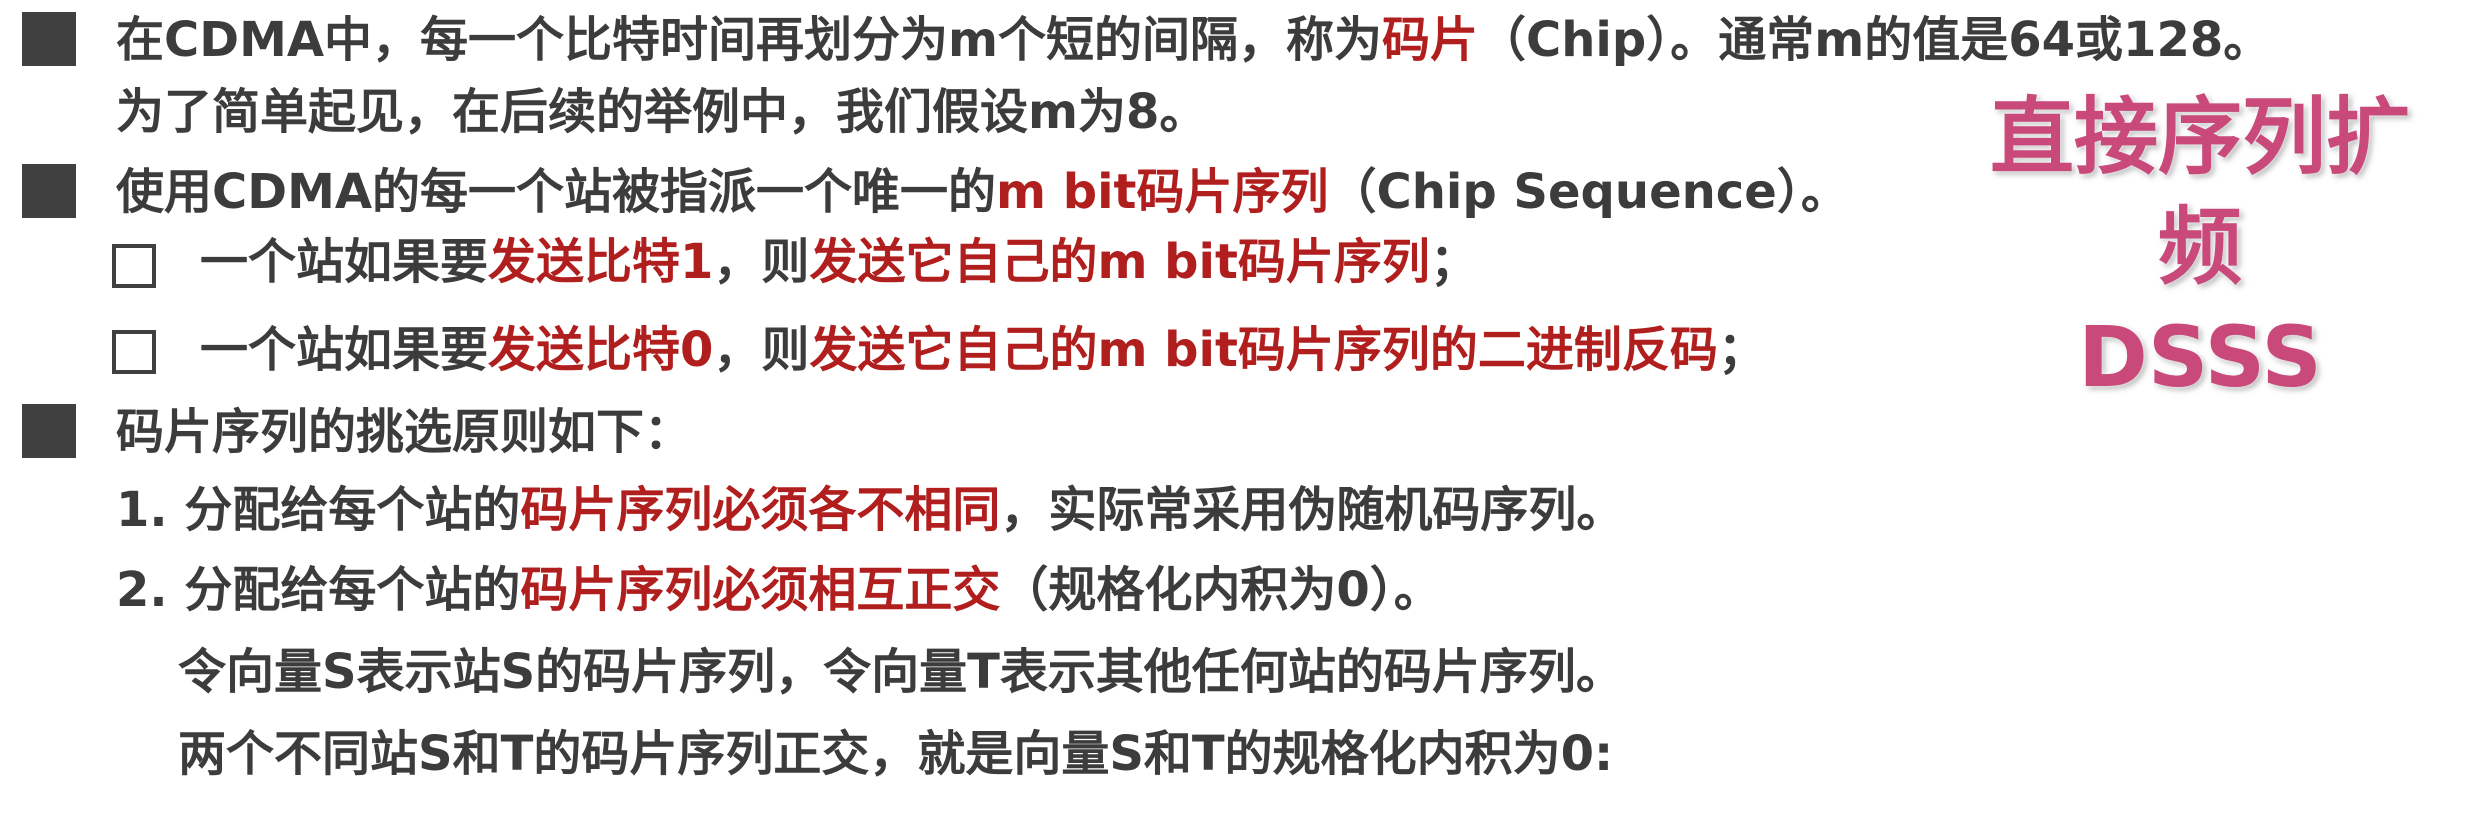 The height and width of the screenshot is (833, 2476). Describe the element at coordinates (1453, 262) in the screenshot. I see `sub1-text-e: ；` at that location.